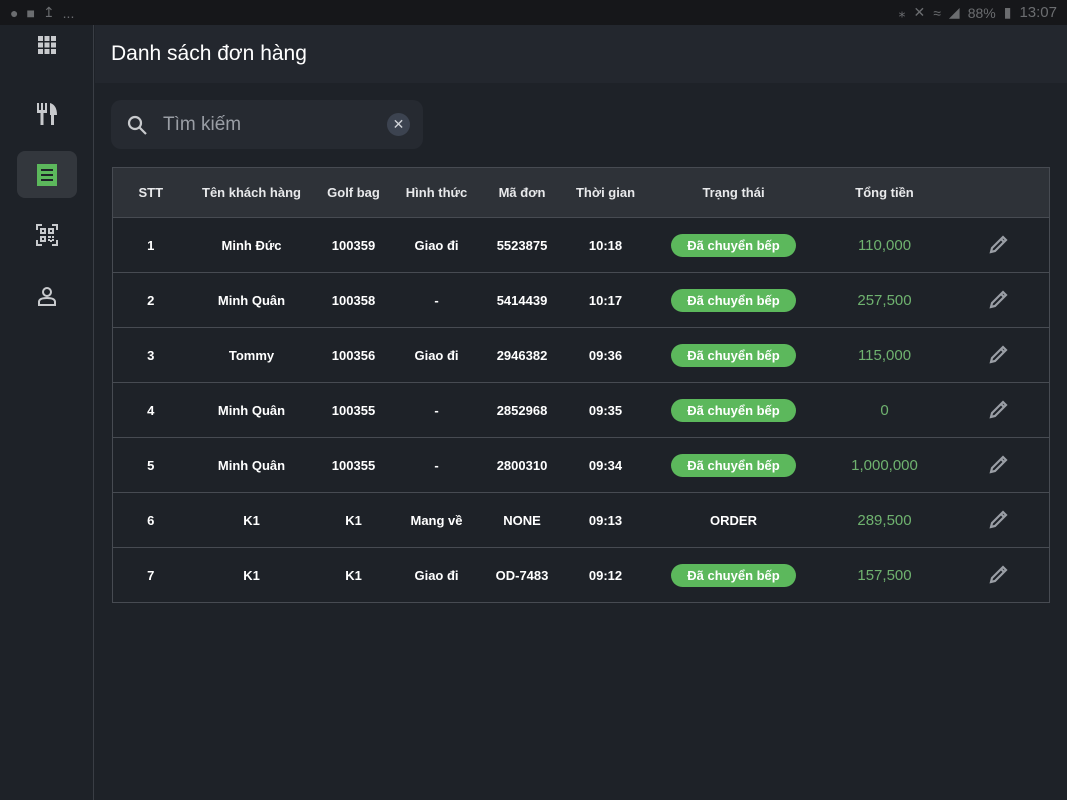 The image size is (1067, 800). Describe the element at coordinates (47, 412) in the screenshot. I see `sidebar` at that location.